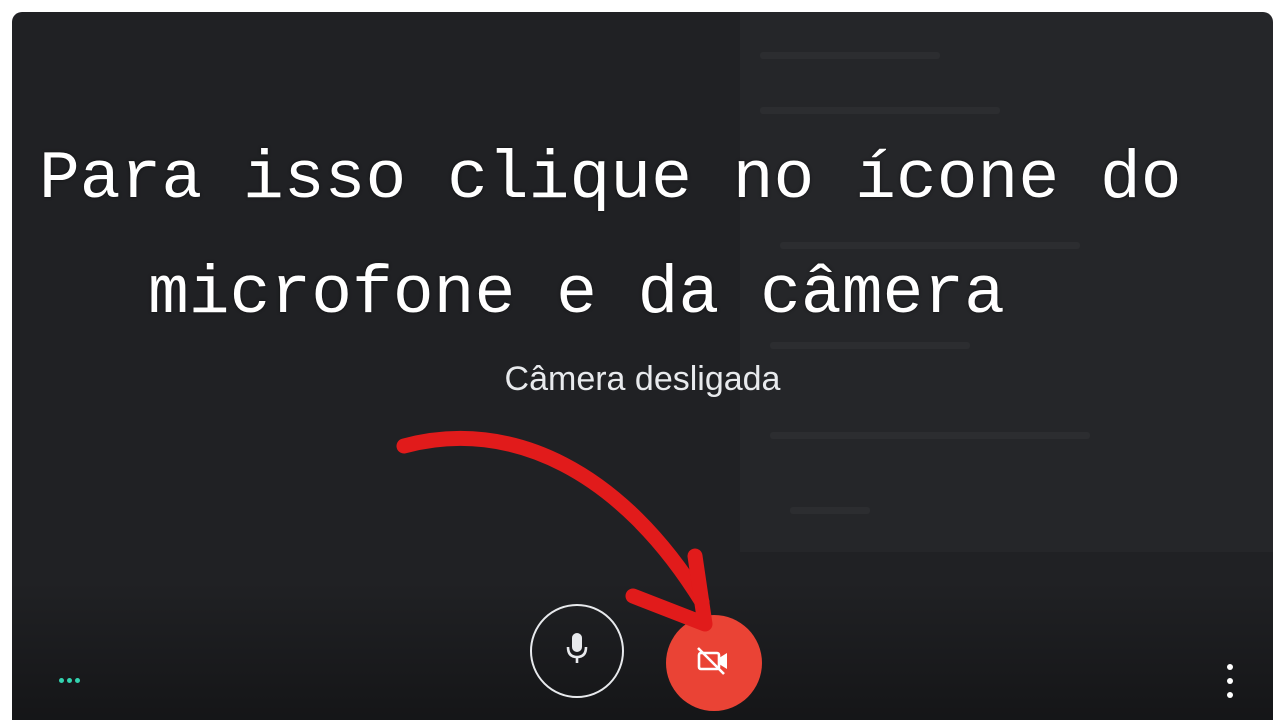 Image resolution: width=1273 pixels, height=720 pixels. I want to click on overlay-caption-line-1: Para isso clique no ícone do, so click(610, 179).